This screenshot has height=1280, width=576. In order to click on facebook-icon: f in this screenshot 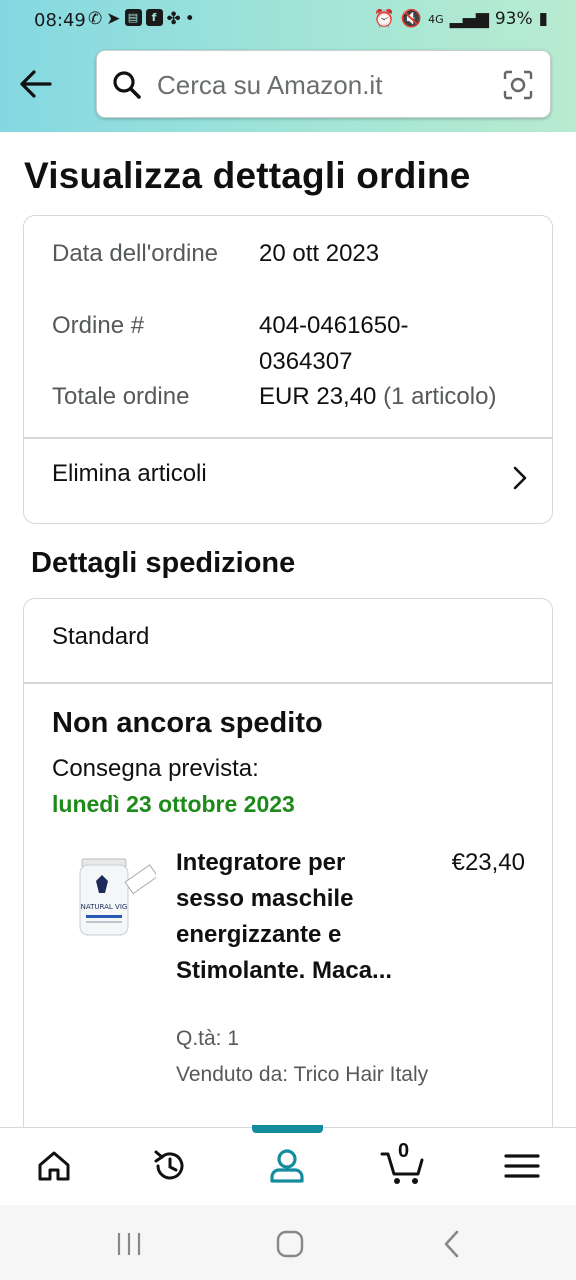, I will do `click(154, 17)`.